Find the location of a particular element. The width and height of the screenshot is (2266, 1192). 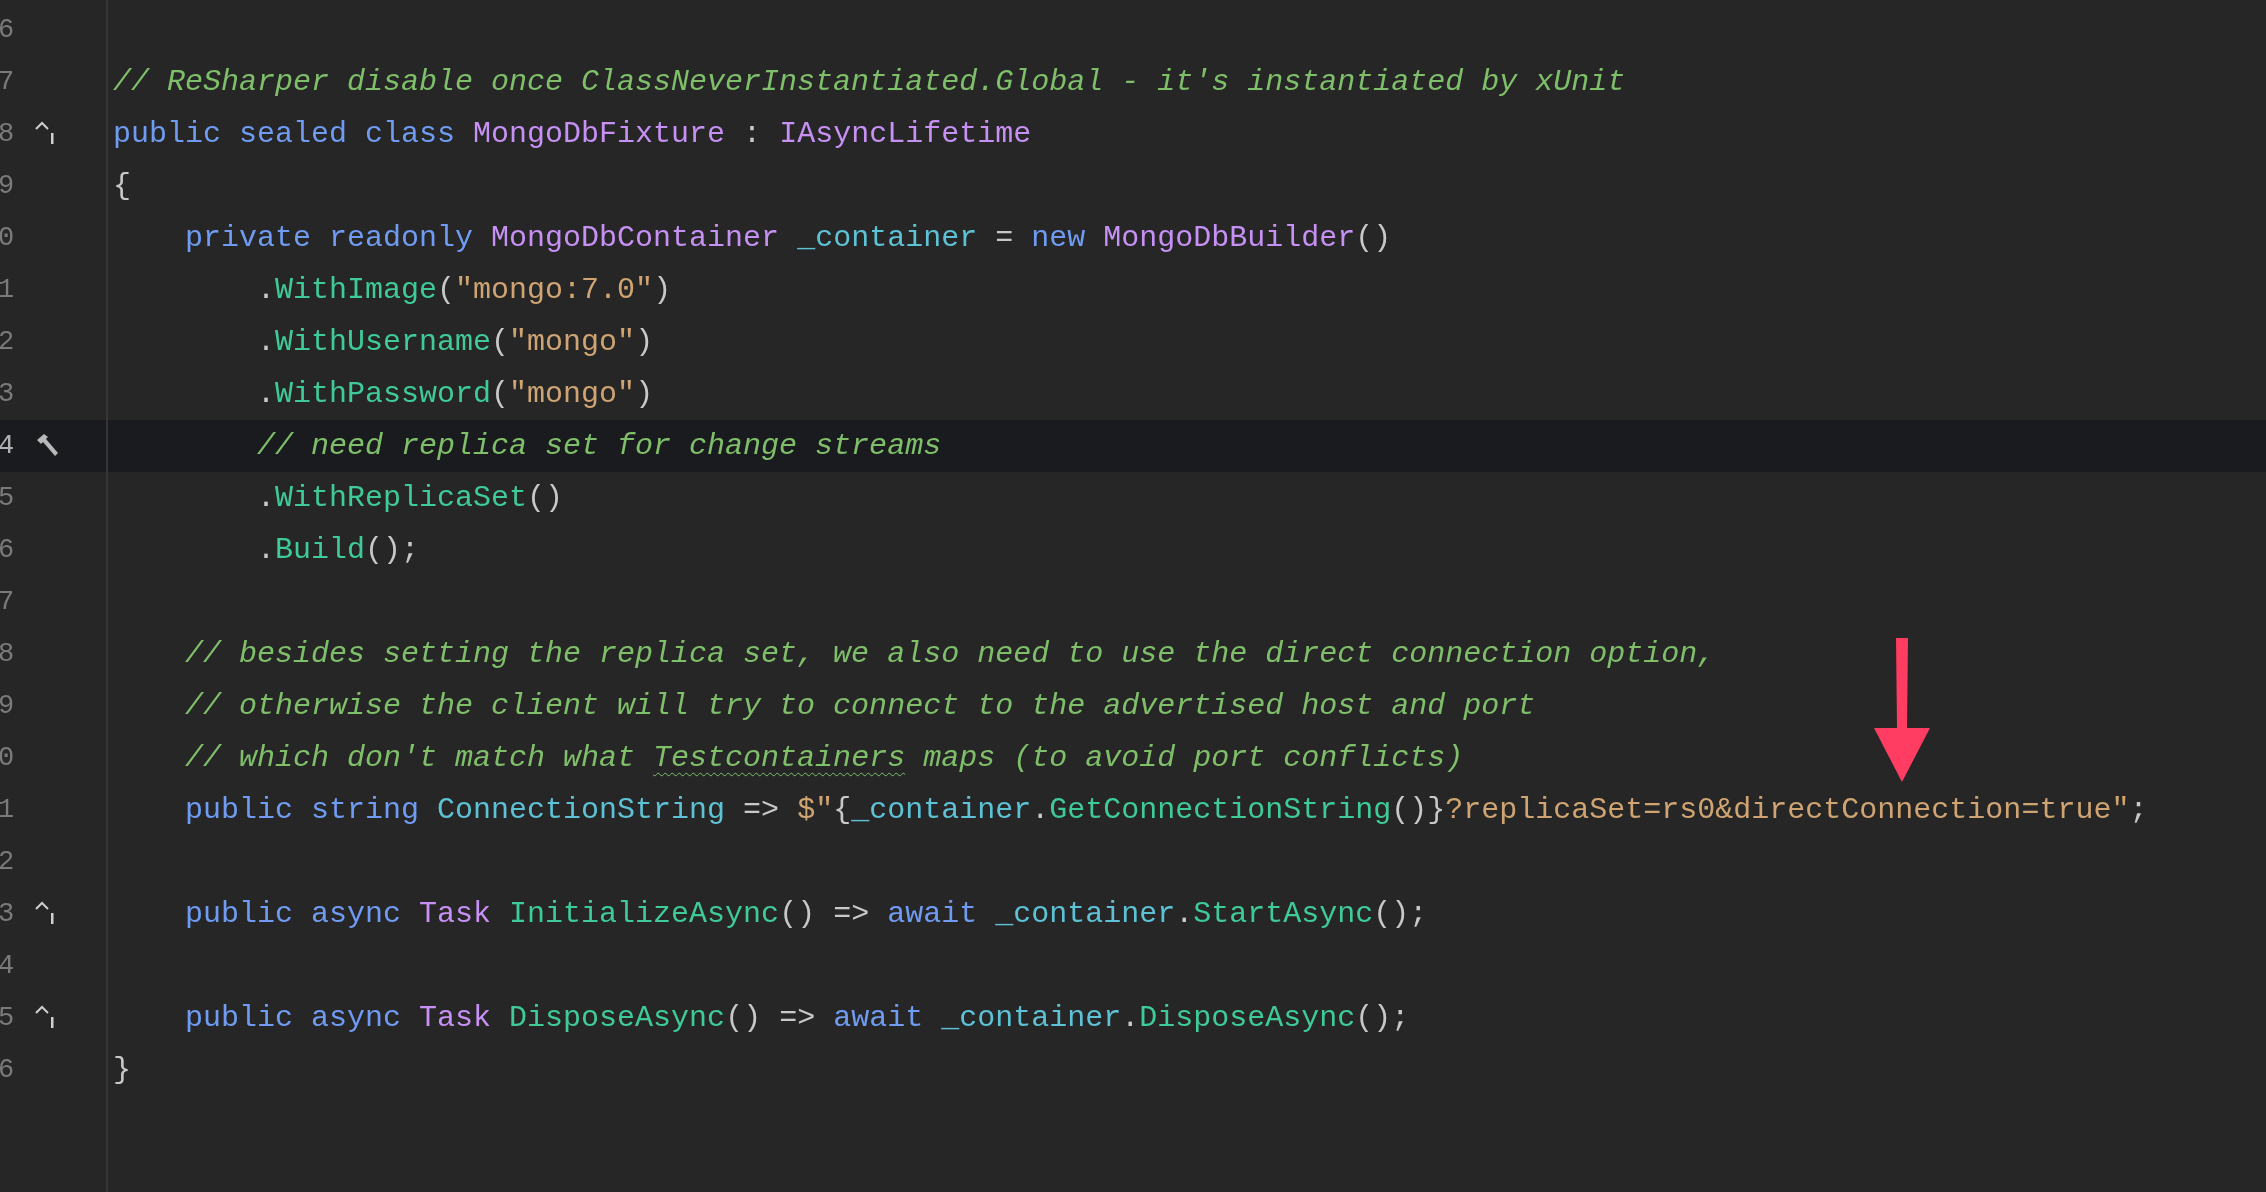

code-line: private readonly MongoDbContainer _container = new MongoDbBuilder() is located at coordinates (788, 238).